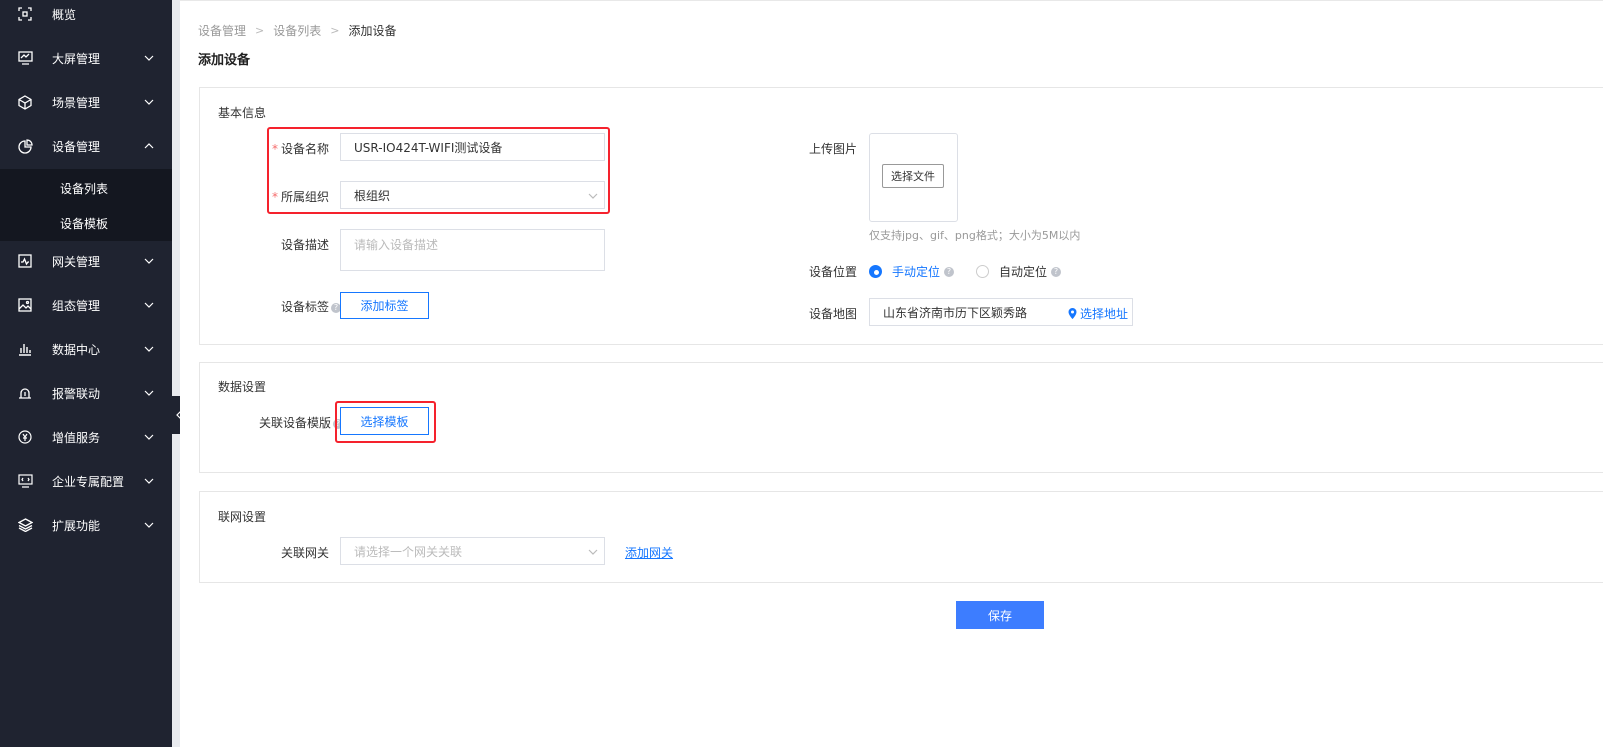 The image size is (1603, 747). I want to click on map-address-value: 山东省济南市历下区颖秀路, so click(955, 312).